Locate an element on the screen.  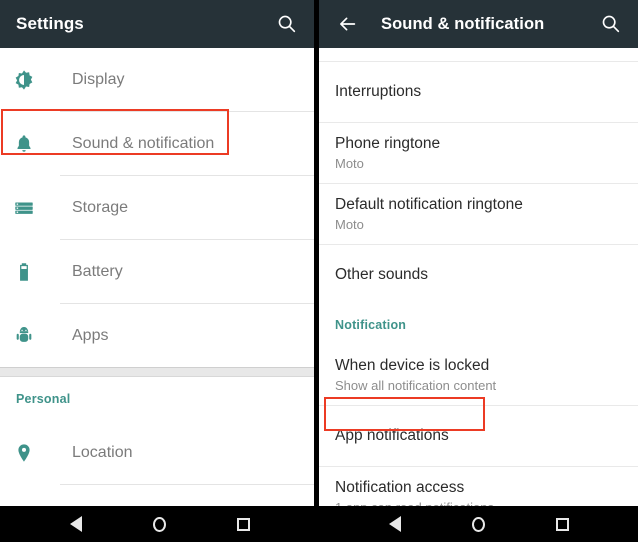
list-item-title: Phone ringtone is located at coordinates (388, 143).